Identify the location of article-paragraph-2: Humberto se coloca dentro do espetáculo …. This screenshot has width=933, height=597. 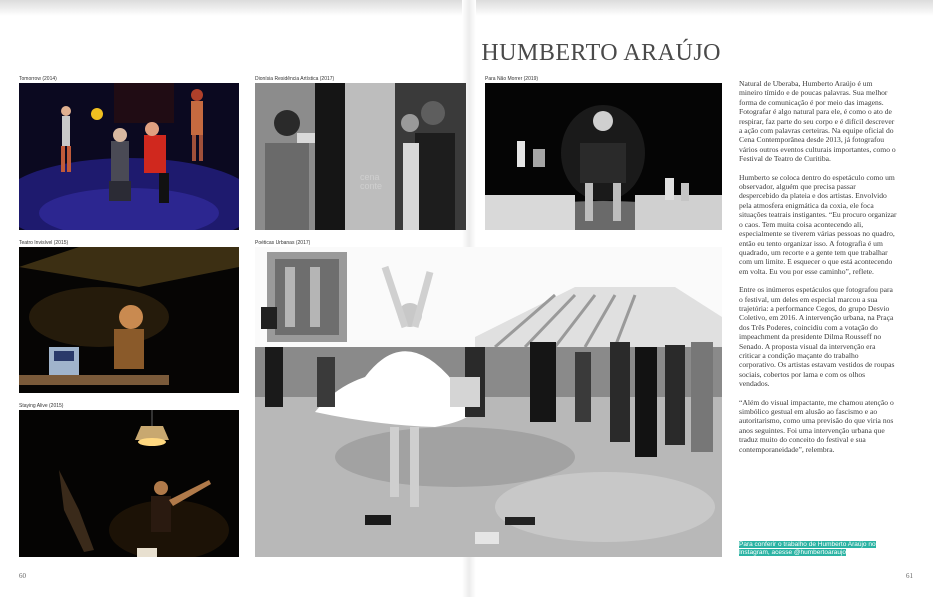
(818, 224).